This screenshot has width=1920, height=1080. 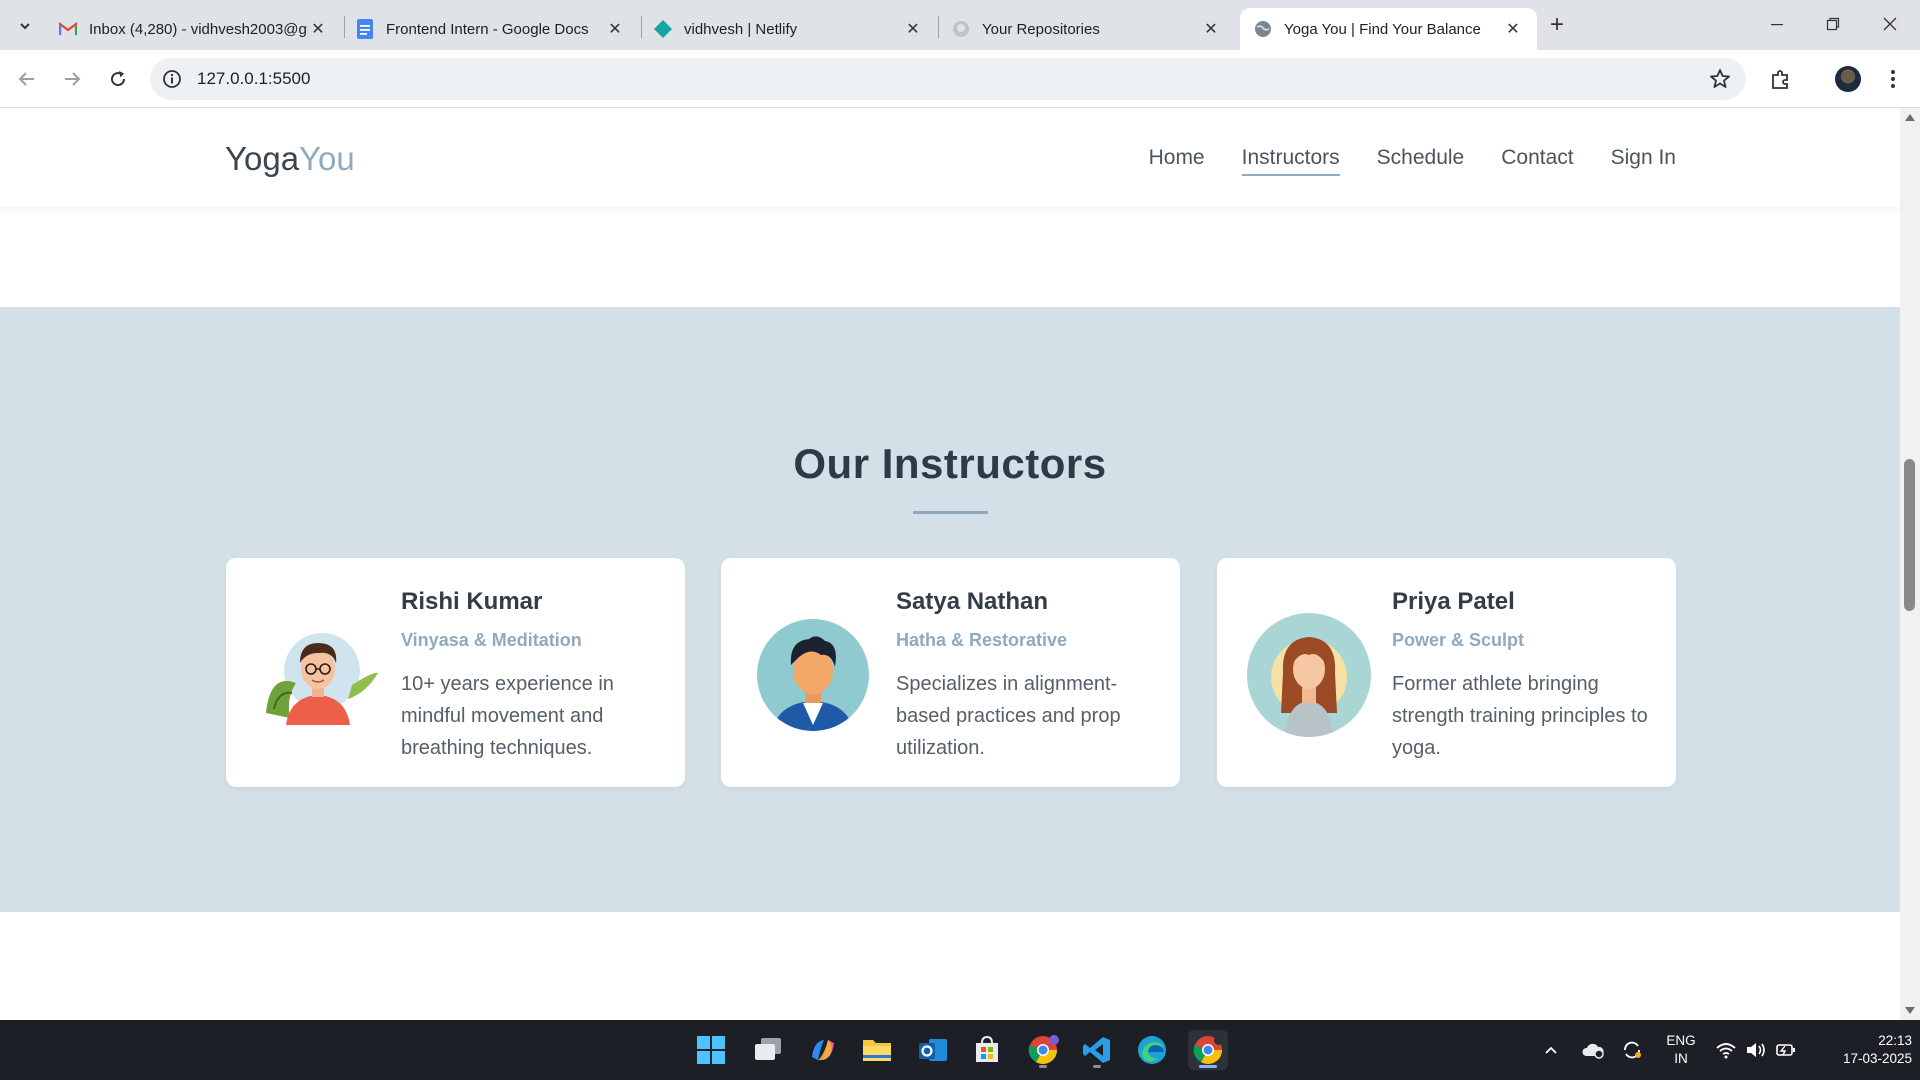 I want to click on nav-link-sign-in: Sign In, so click(x=1643, y=161).